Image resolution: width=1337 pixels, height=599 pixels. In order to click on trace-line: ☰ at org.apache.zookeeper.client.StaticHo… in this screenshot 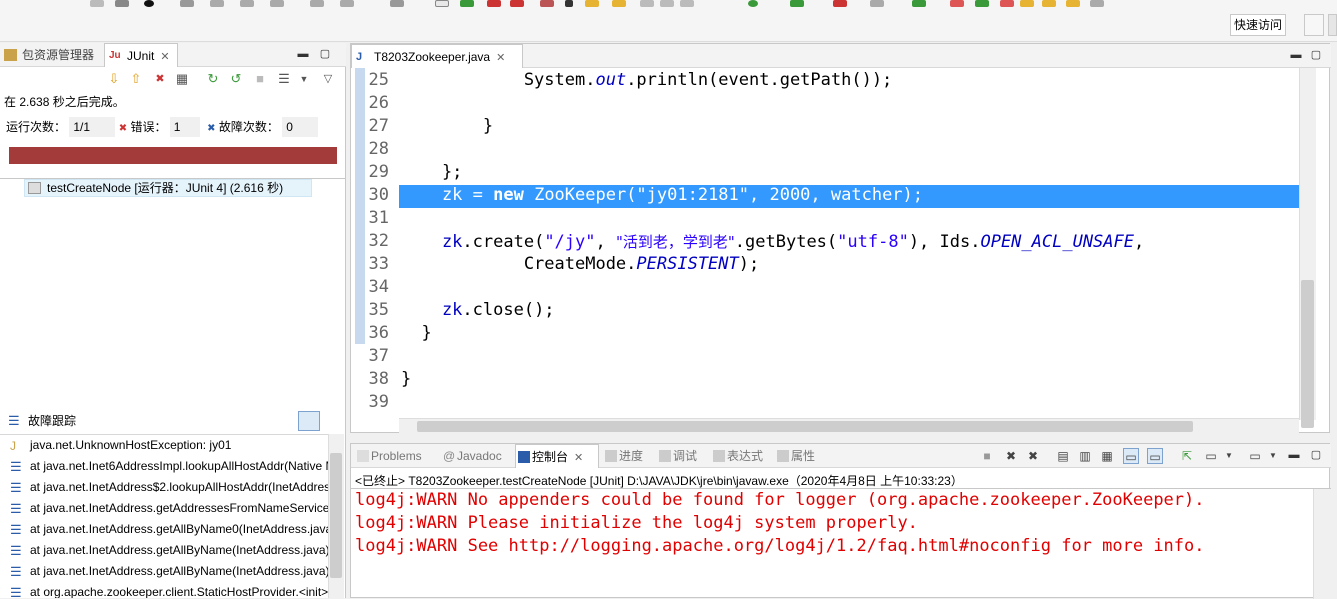, I will do `click(165, 590)`.